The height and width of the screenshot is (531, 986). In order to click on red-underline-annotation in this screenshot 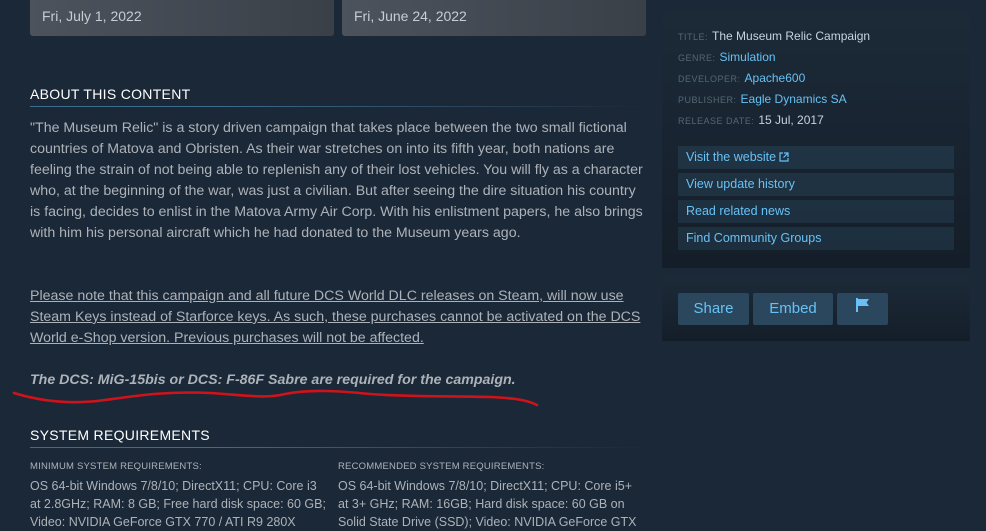, I will do `click(275, 398)`.